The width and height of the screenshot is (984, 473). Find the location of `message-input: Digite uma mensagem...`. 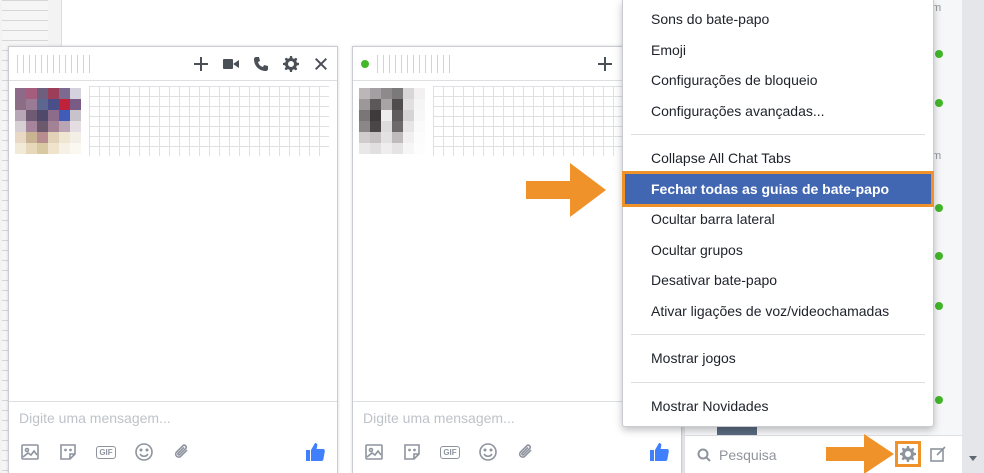

message-input: Digite uma mensagem... is located at coordinates (173, 414).